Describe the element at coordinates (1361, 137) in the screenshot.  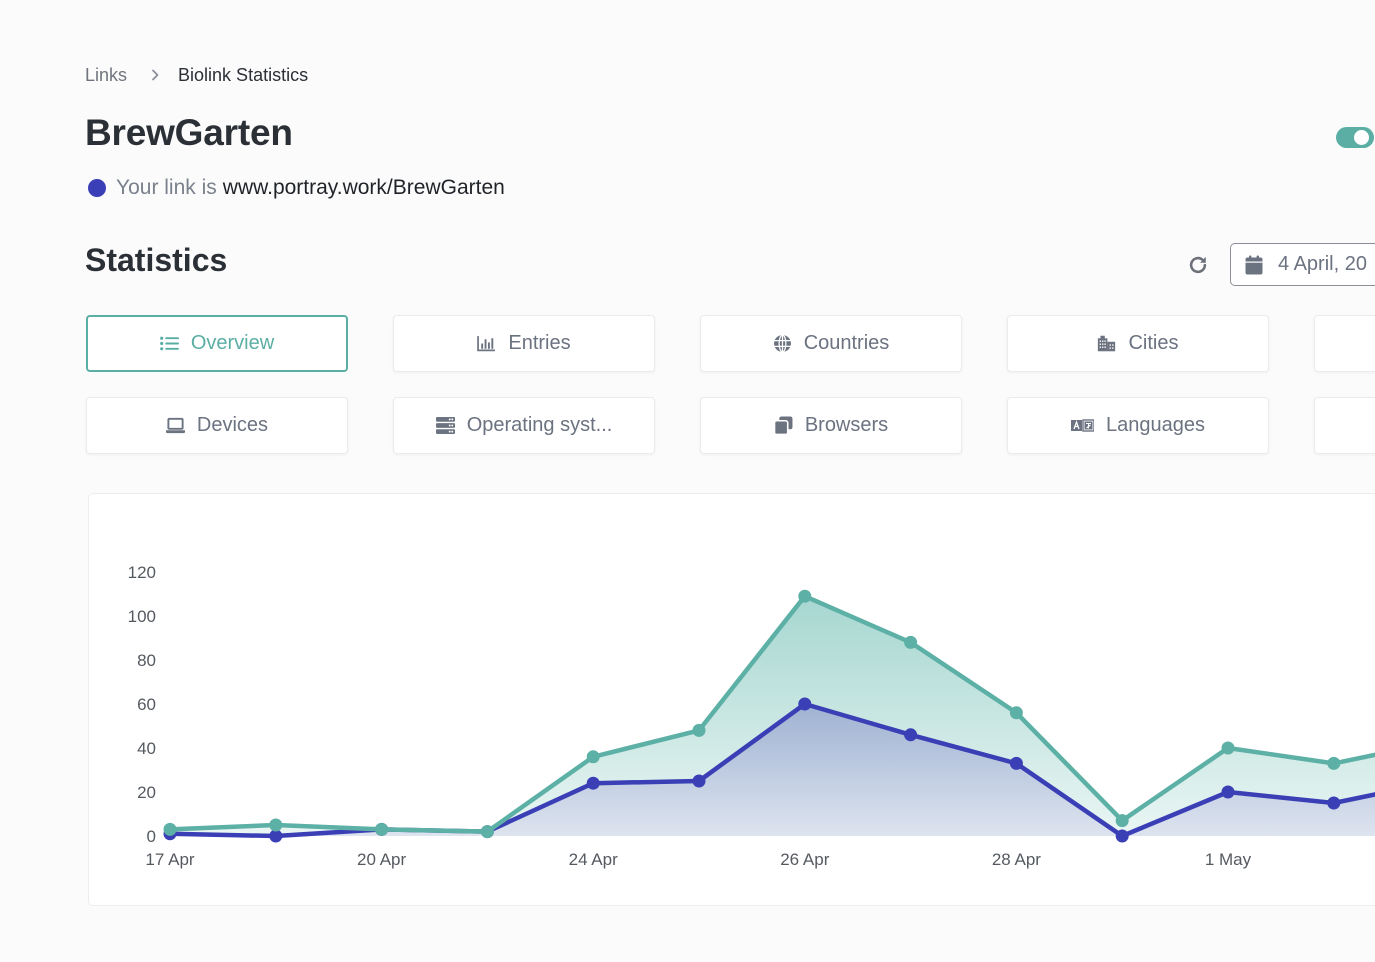
I see `toggle-knob` at that location.